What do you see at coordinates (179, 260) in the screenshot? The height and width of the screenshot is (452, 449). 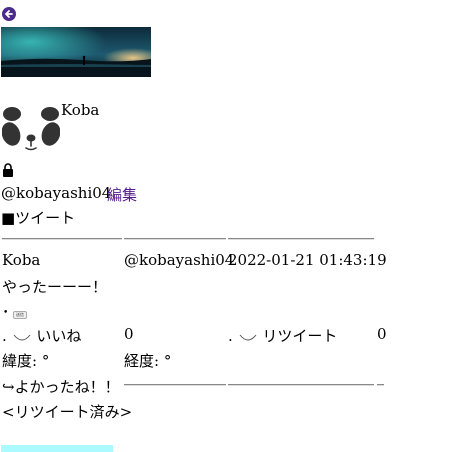 I see `tweet-author-handle: @kobayashi04` at bounding box center [179, 260].